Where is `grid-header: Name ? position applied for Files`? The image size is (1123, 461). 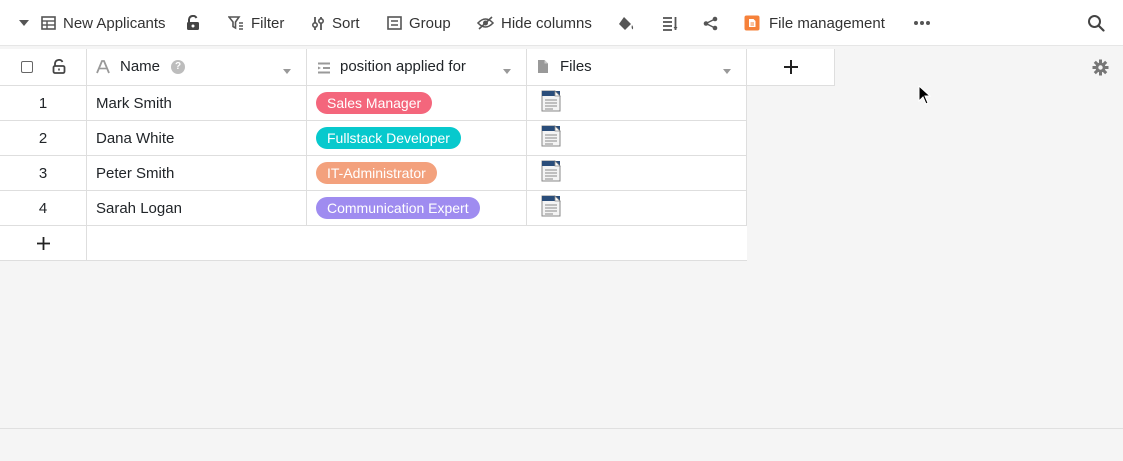
grid-header: Name ? position applied for Files is located at coordinates (417, 67).